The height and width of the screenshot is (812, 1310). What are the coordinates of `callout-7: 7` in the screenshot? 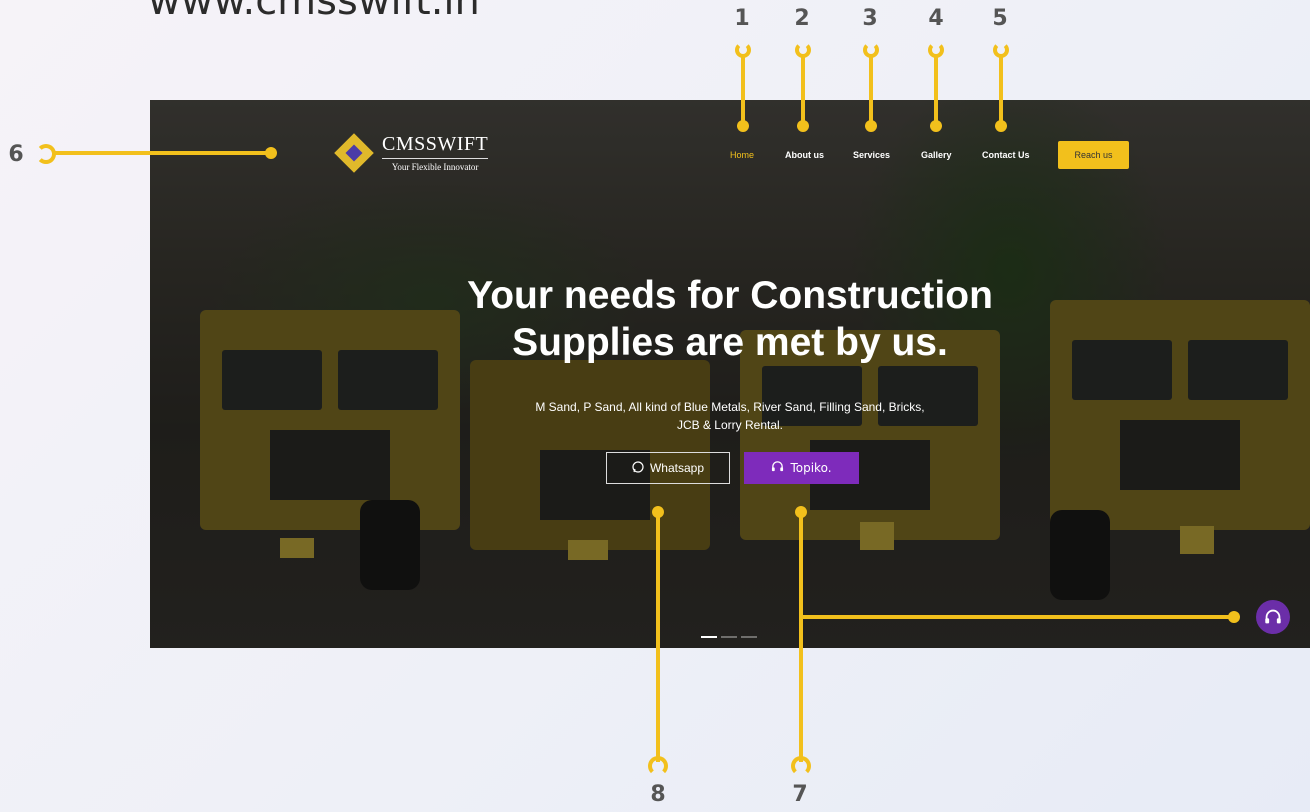 It's located at (800, 794).